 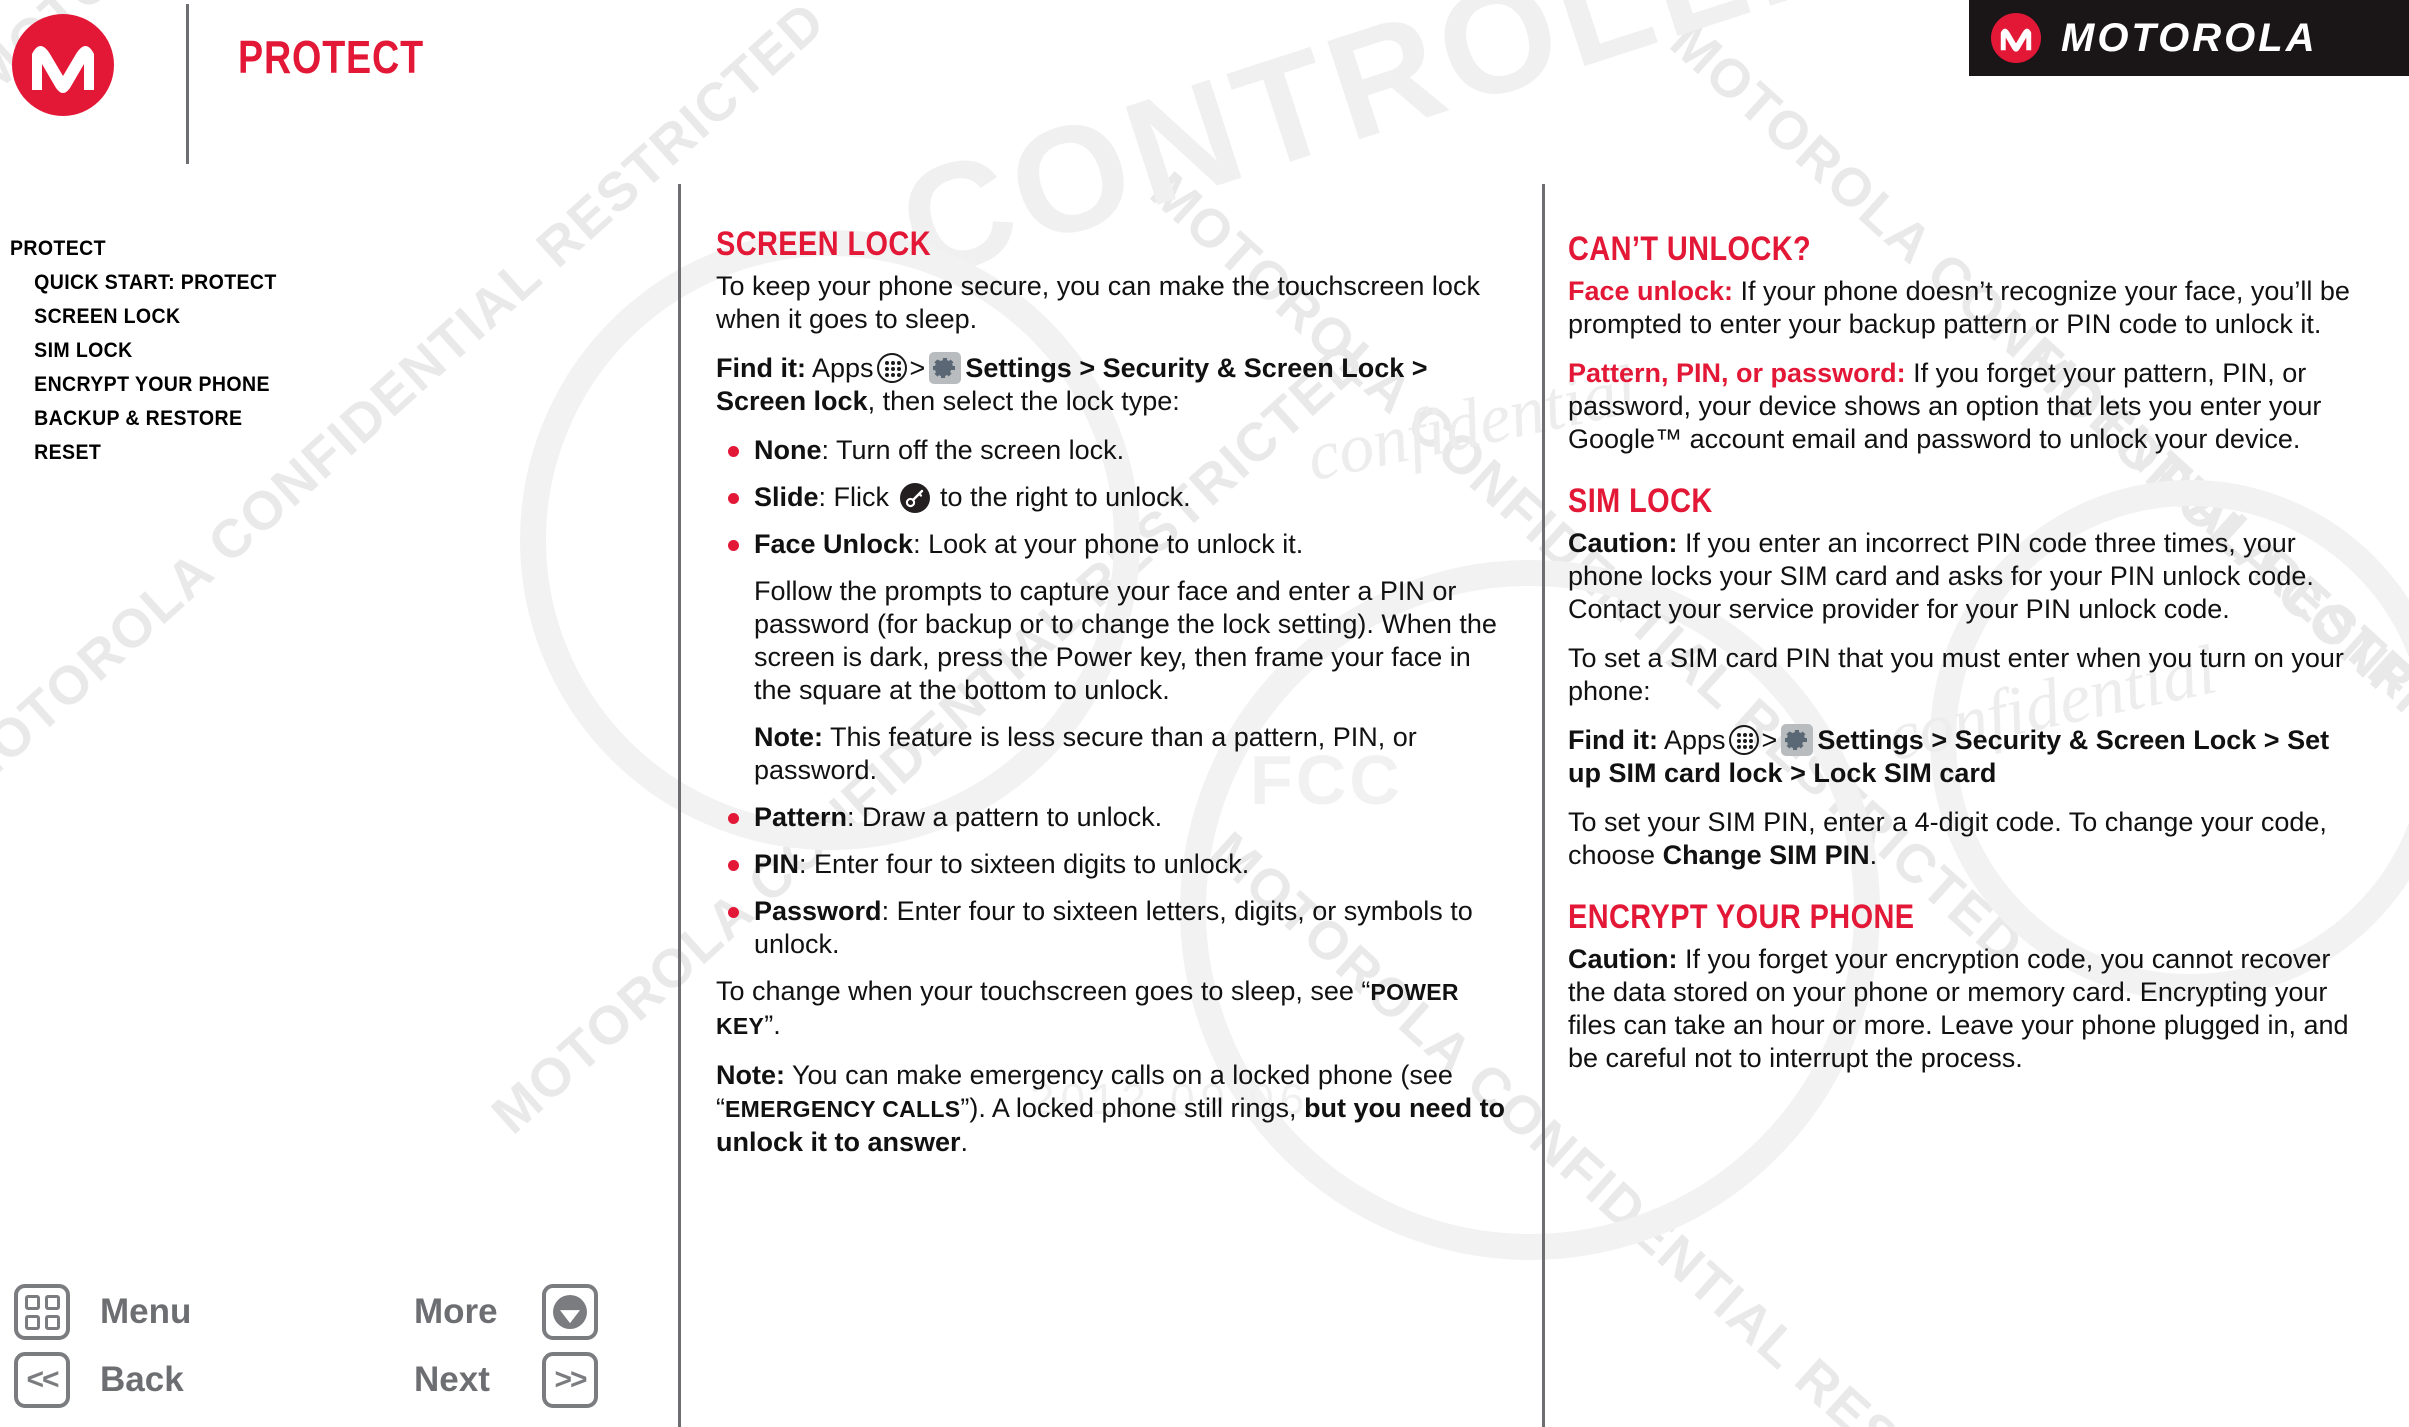 I want to click on list-item: Slide: Flick to the right to unlock., so click(x=1111, y=497).